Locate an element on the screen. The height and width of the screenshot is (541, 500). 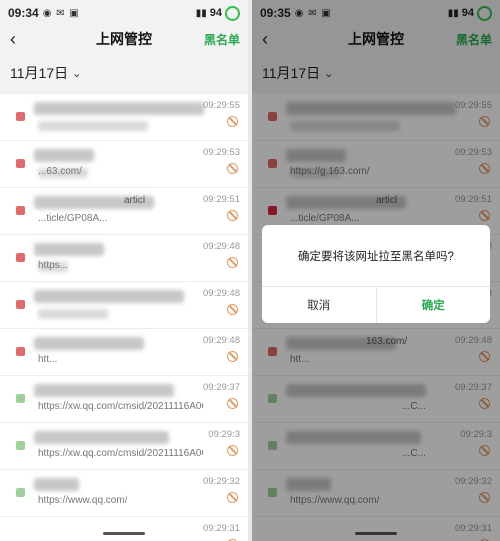
history-row: ...63.com/09:29:53 is located at coordinates (124, 164).